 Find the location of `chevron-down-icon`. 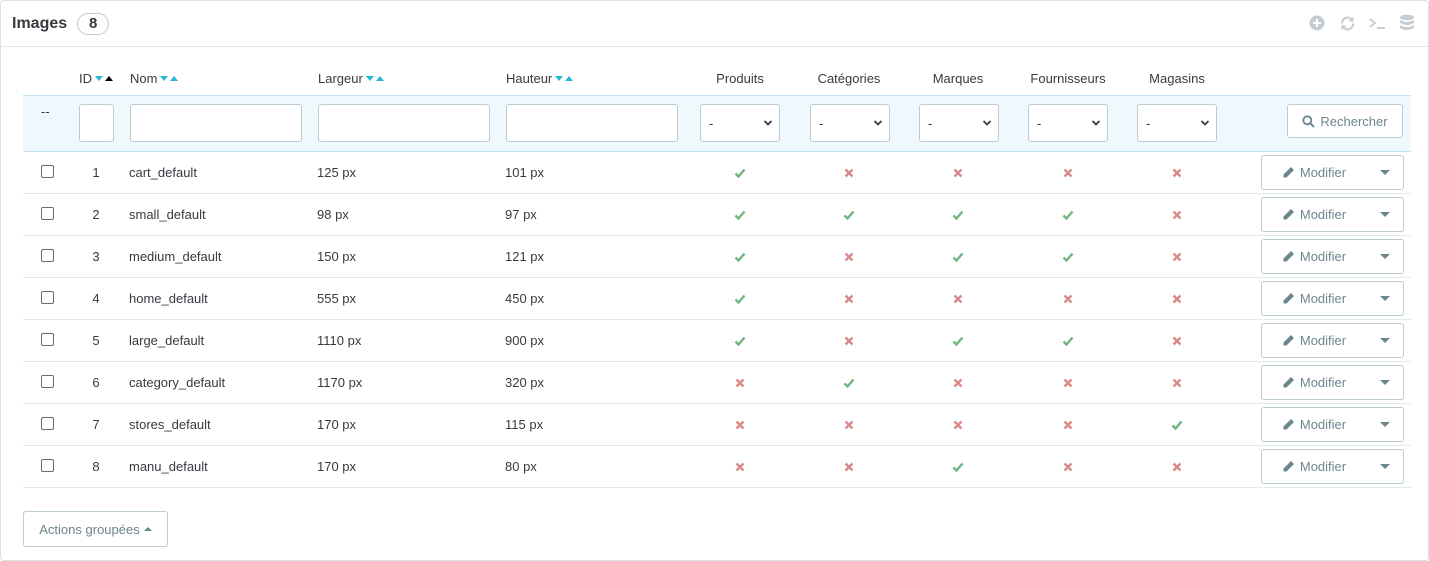

chevron-down-icon is located at coordinates (1205, 123).